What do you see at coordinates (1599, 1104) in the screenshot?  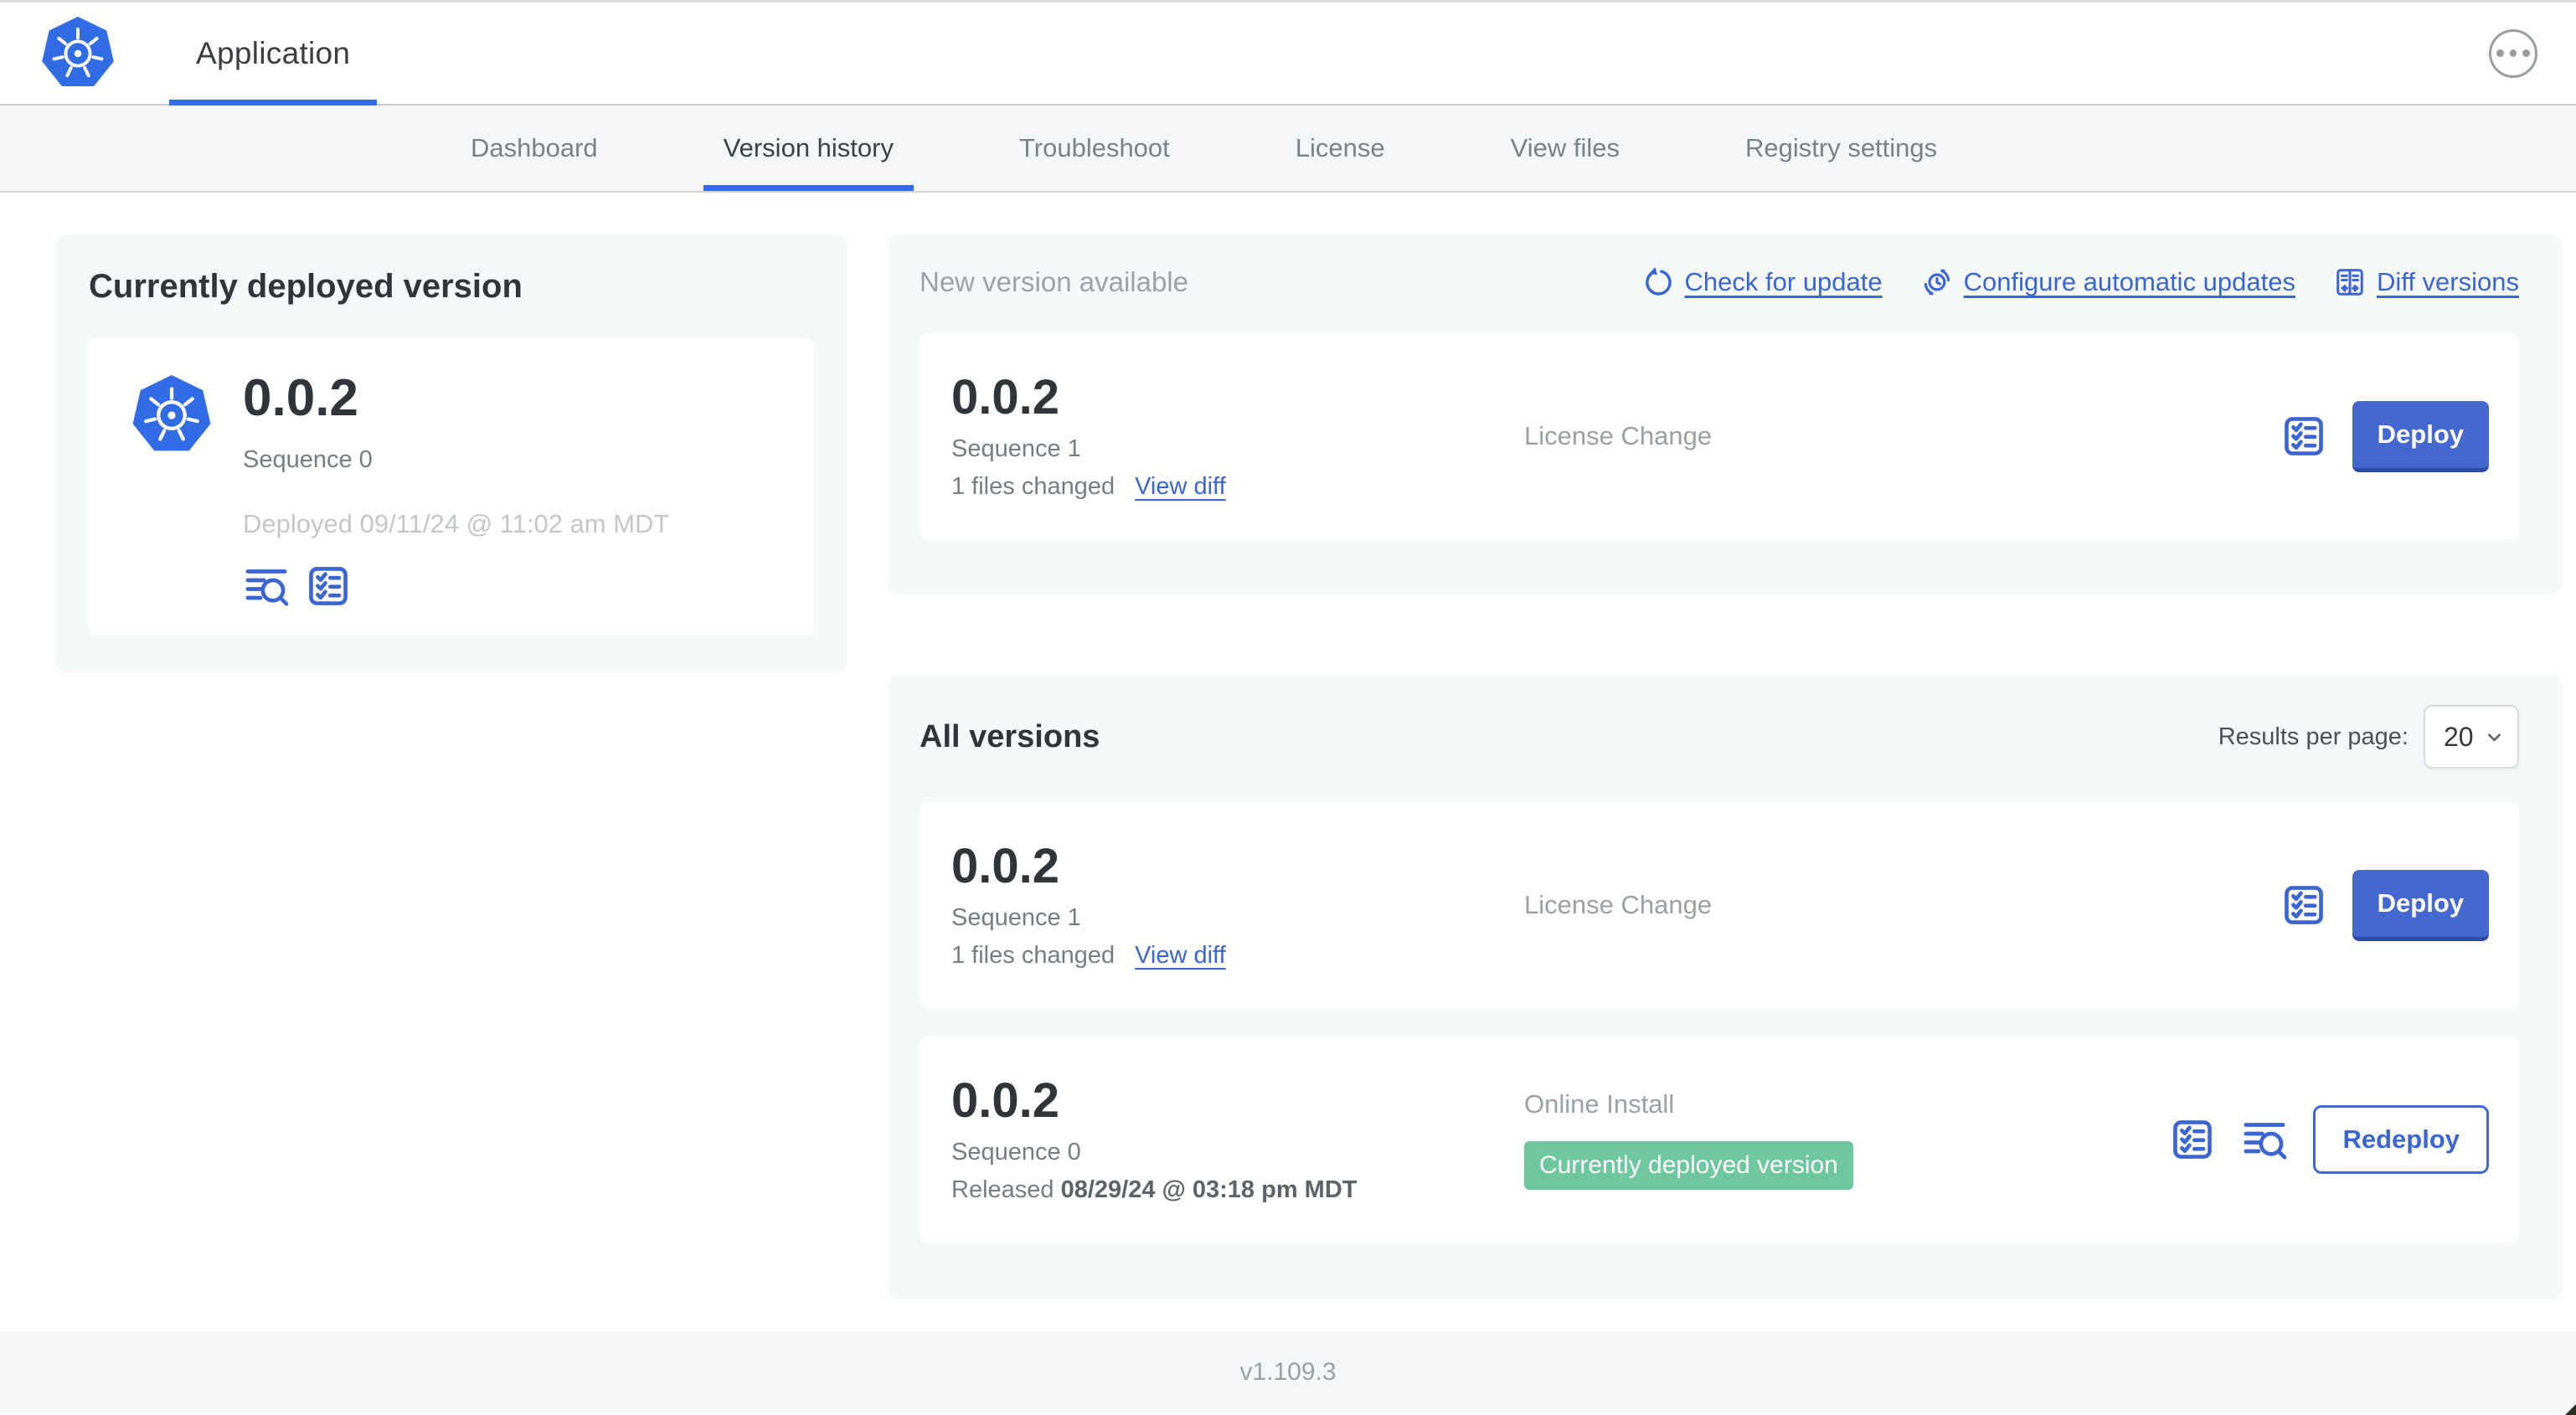 I see `version-source-label: Online Install` at bounding box center [1599, 1104].